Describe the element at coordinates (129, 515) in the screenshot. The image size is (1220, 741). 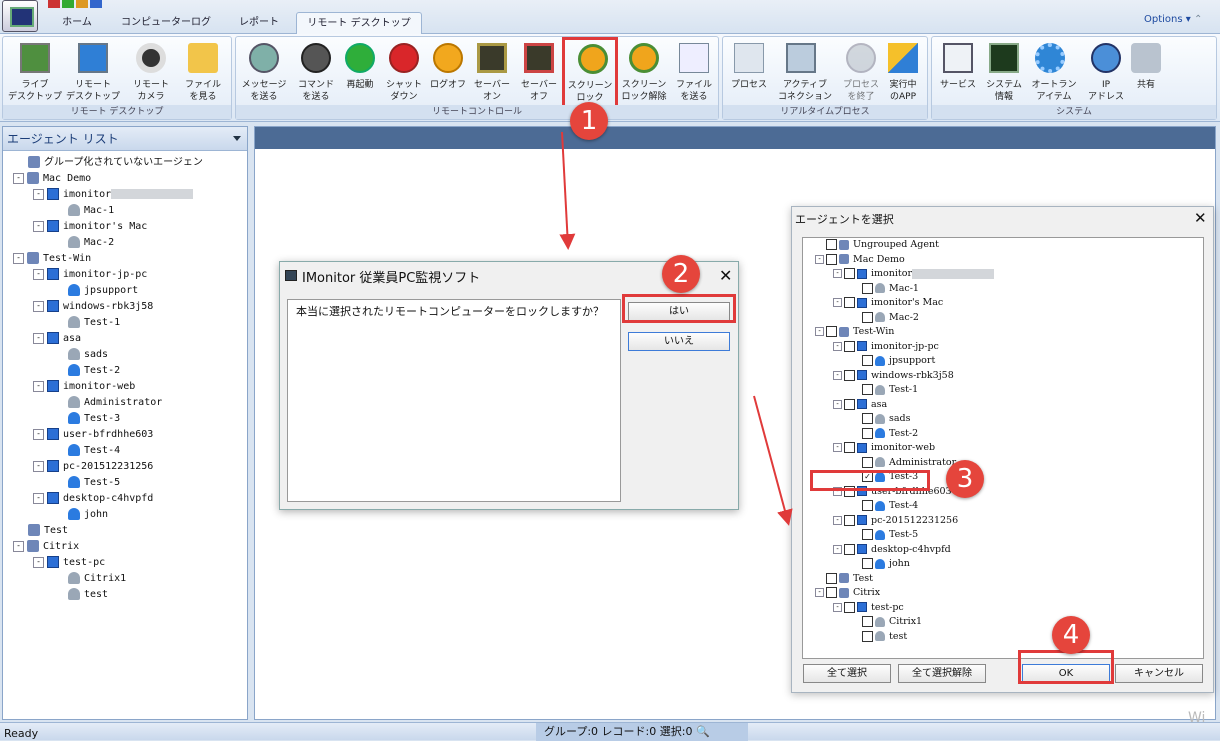
I see `tree-node: john` at that location.